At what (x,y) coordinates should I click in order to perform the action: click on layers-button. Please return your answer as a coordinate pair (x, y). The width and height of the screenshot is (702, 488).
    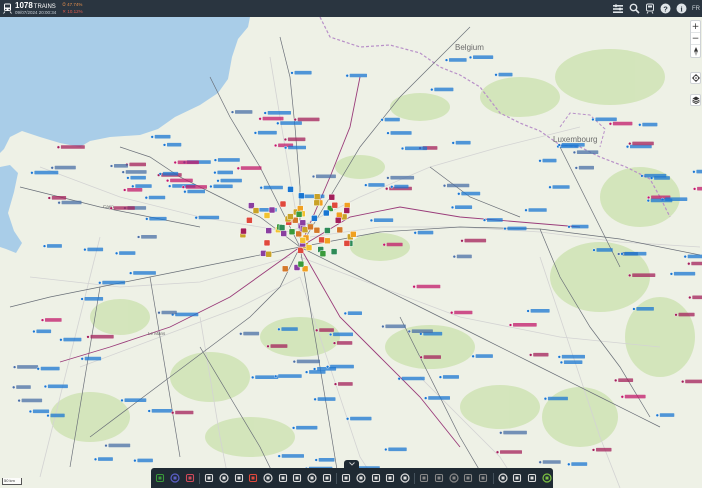
    Looking at the image, I should click on (346, 478).